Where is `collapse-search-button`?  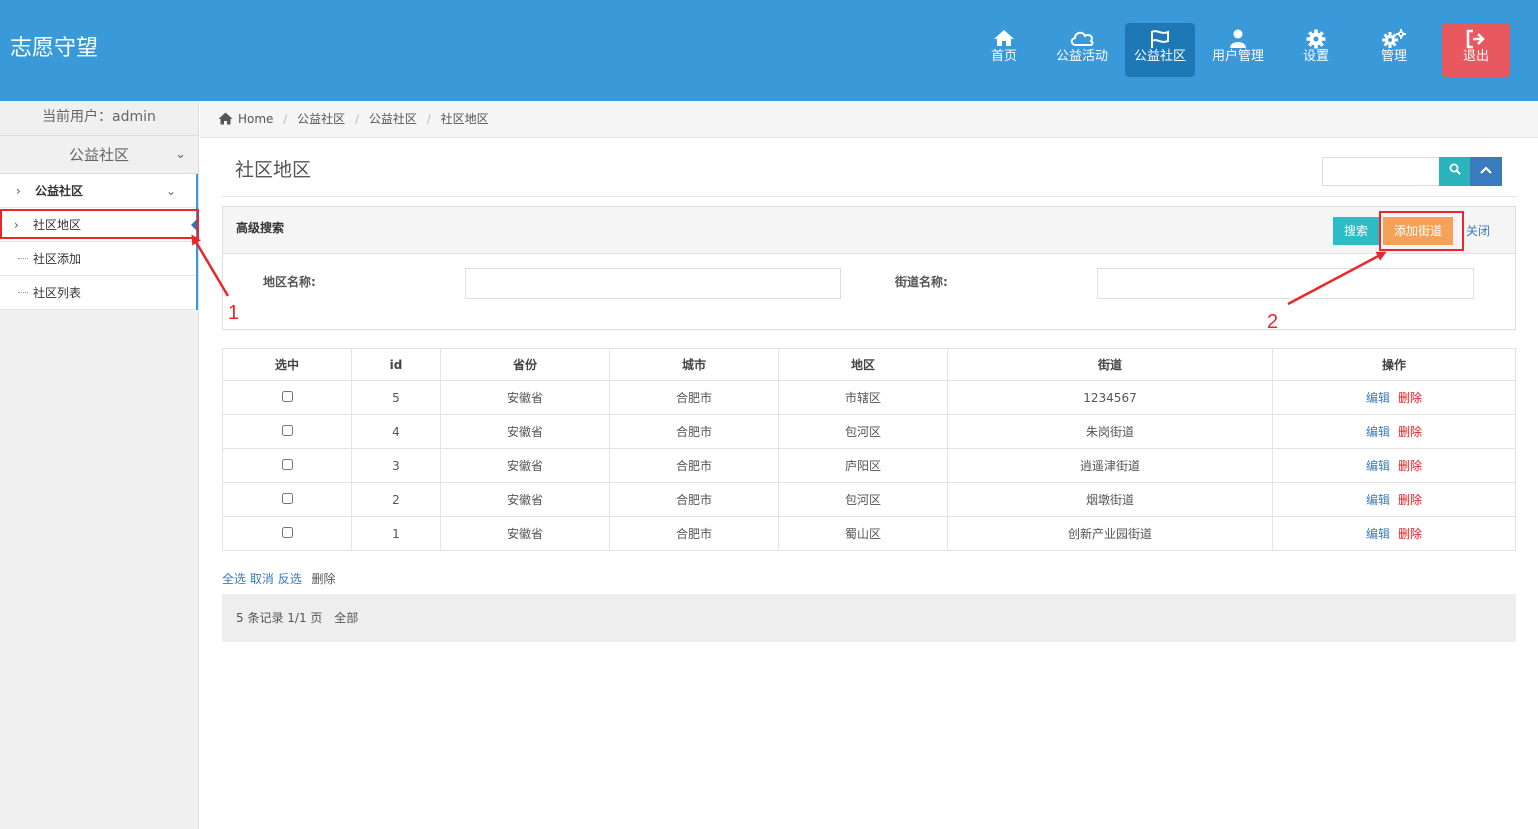 collapse-search-button is located at coordinates (1486, 171).